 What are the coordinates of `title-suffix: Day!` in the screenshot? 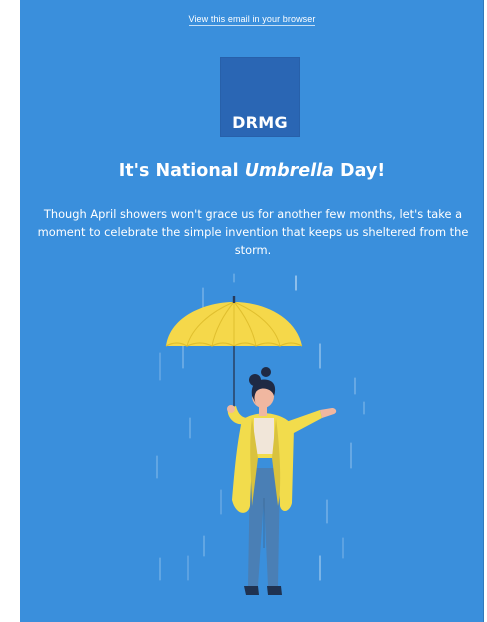 It's located at (359, 171).